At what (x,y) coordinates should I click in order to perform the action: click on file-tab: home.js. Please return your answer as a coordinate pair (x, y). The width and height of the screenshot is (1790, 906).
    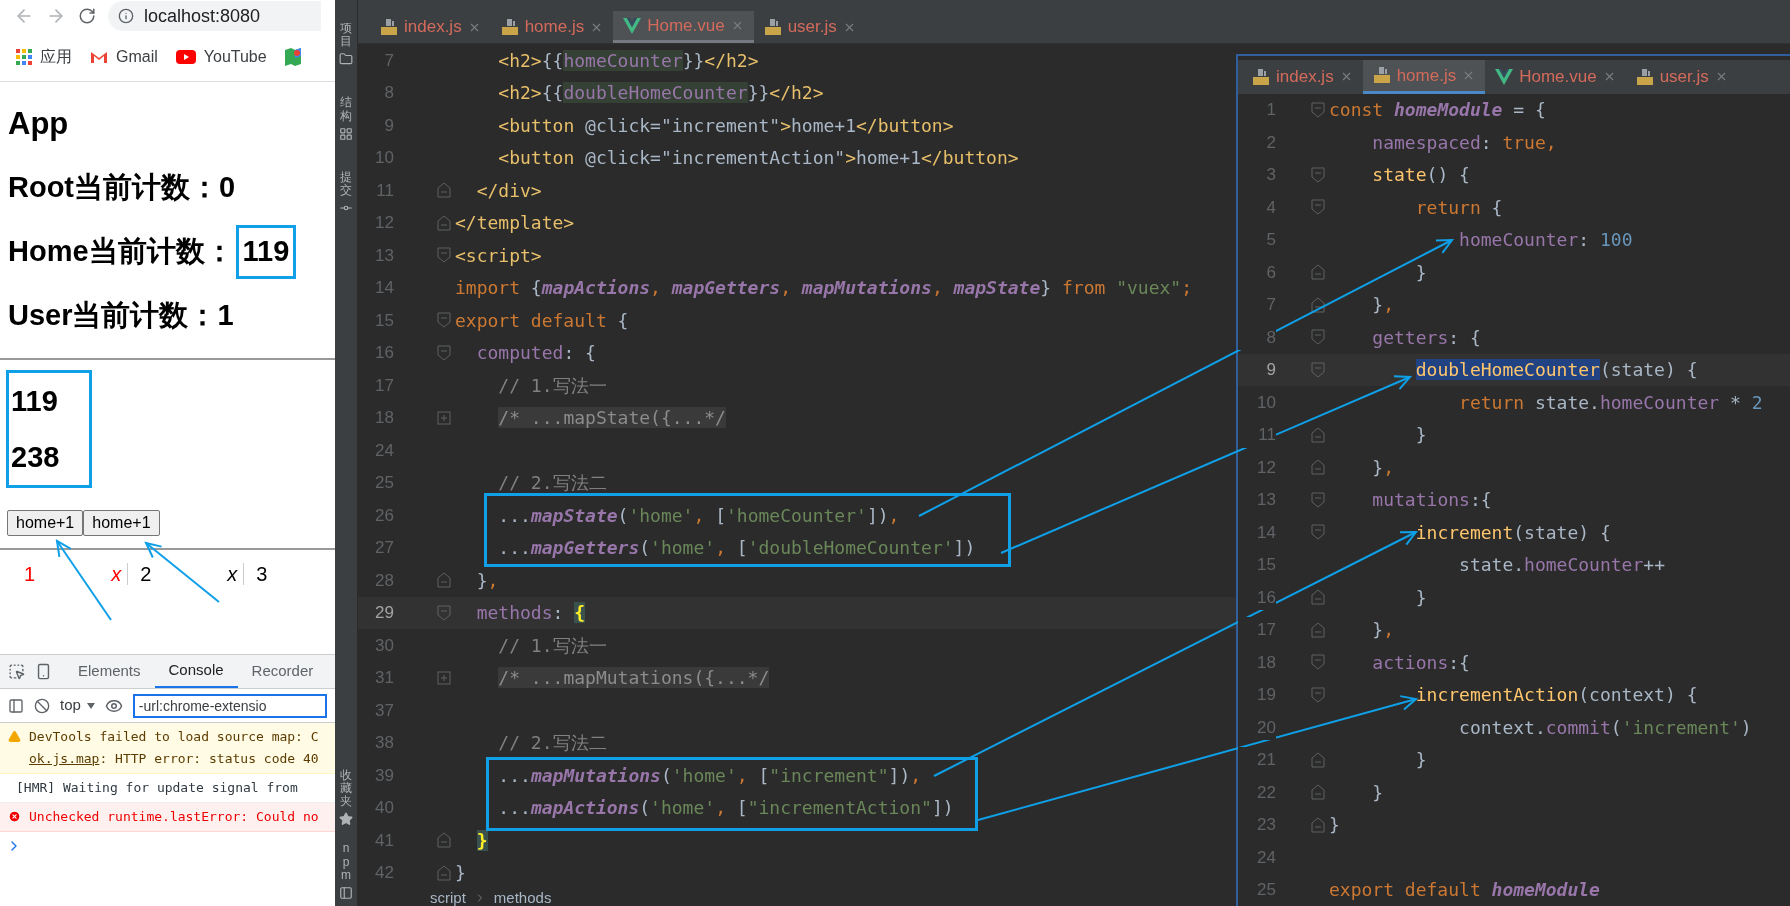
    Looking at the image, I should click on (552, 27).